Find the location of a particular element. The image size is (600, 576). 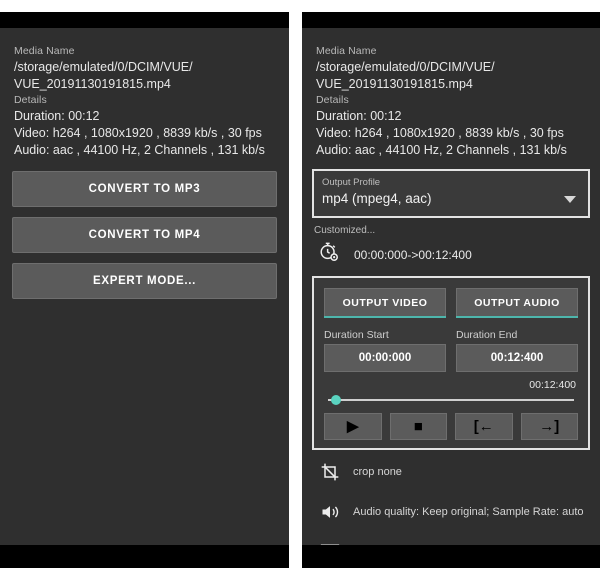

seek-slider-track is located at coordinates (451, 400).